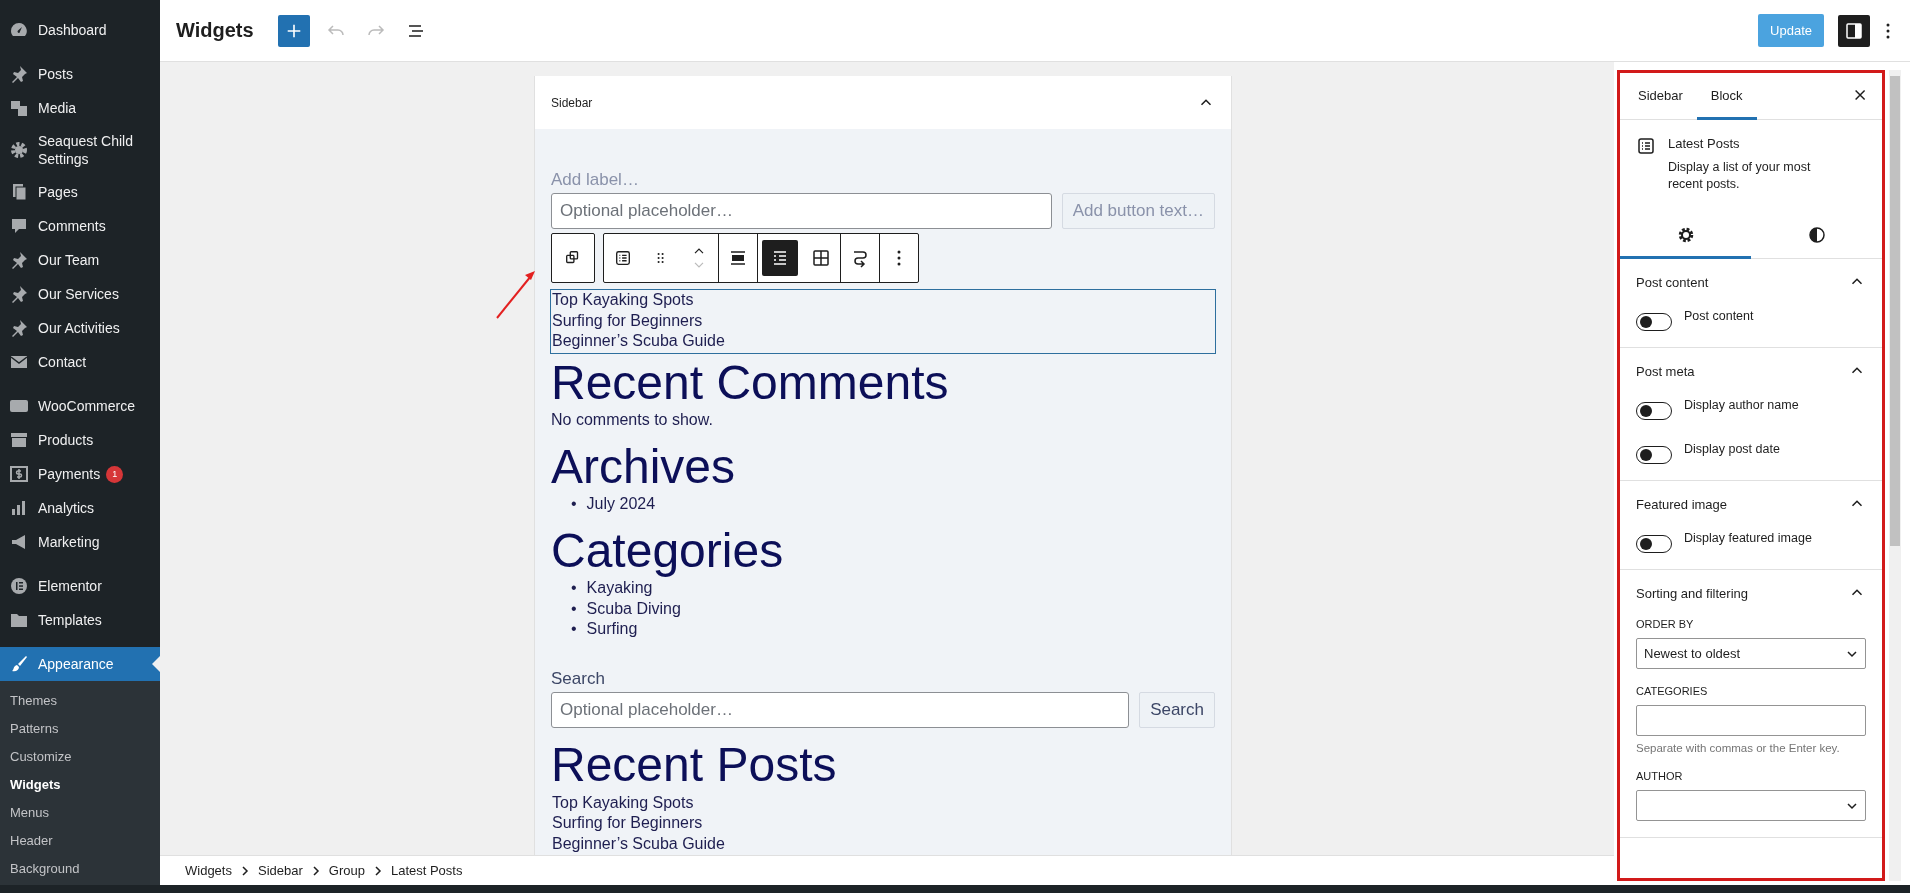  I want to click on sidebar-layout-icon, so click(1854, 30).